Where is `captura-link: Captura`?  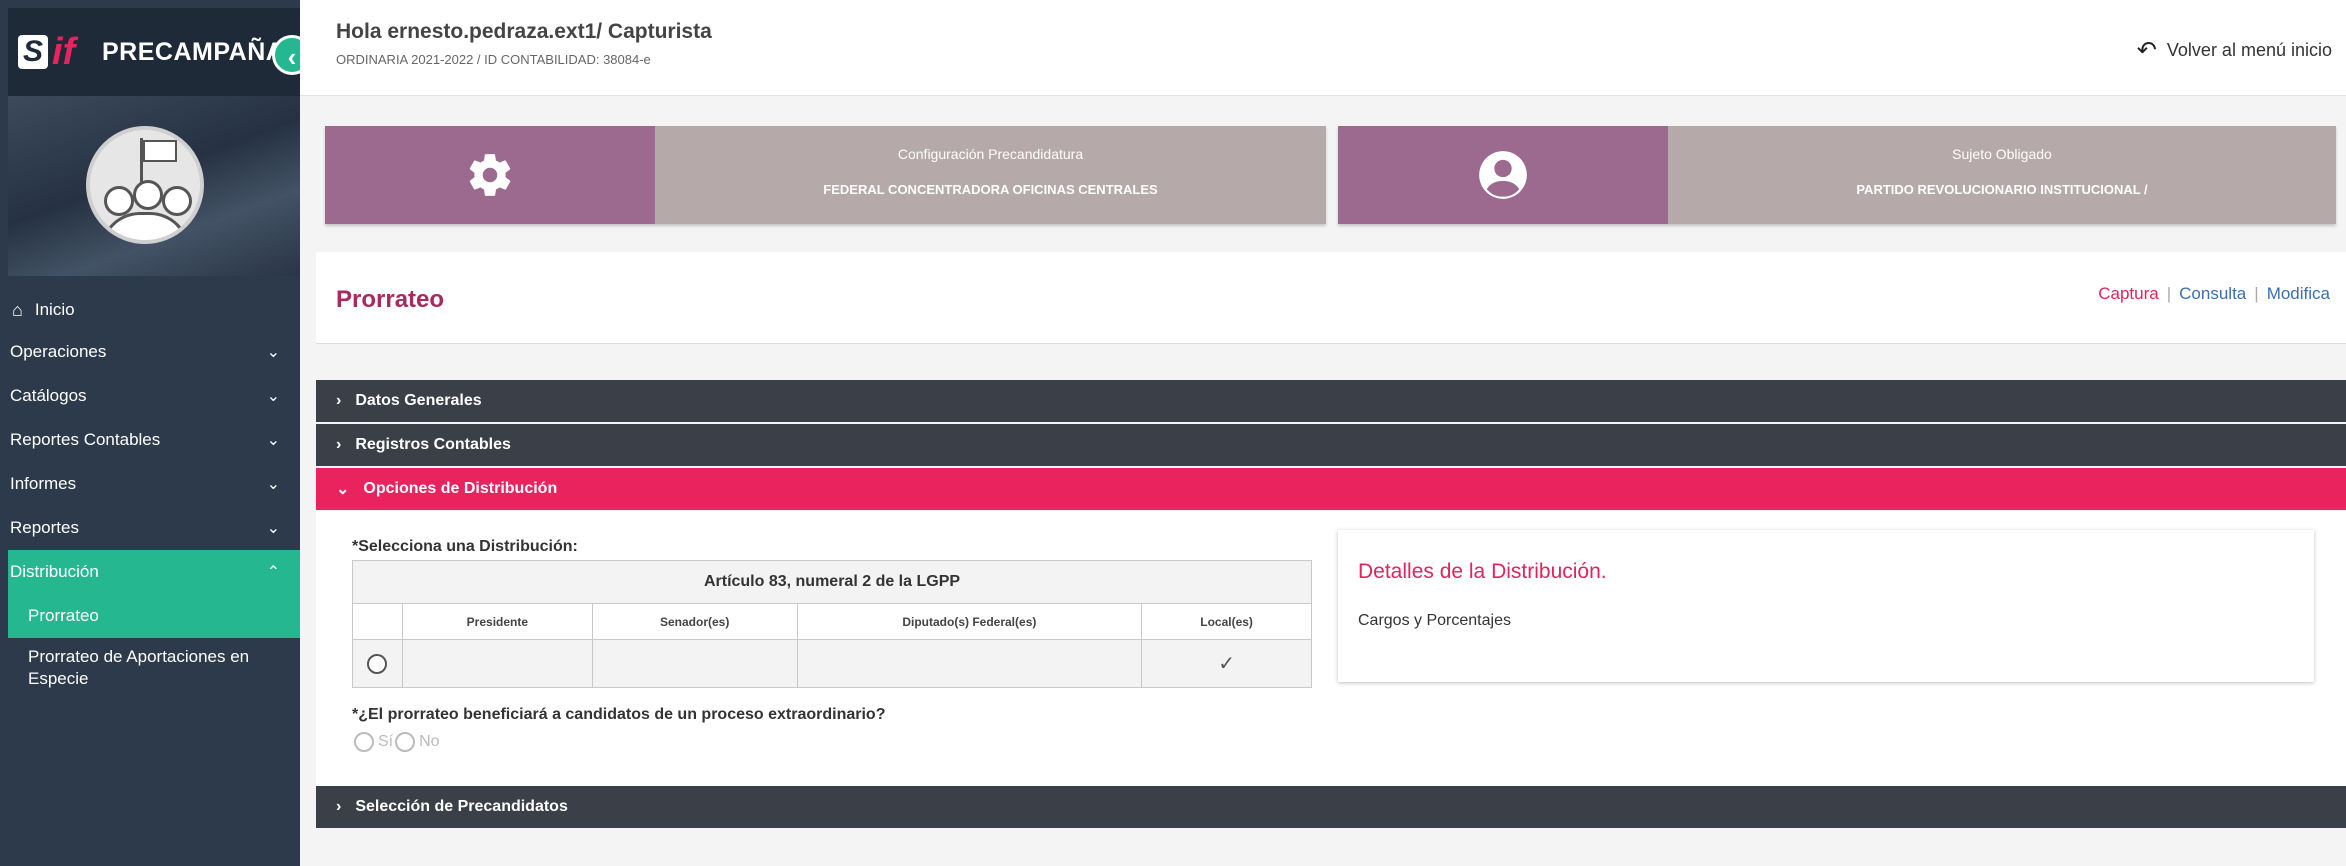 captura-link: Captura is located at coordinates (2128, 293).